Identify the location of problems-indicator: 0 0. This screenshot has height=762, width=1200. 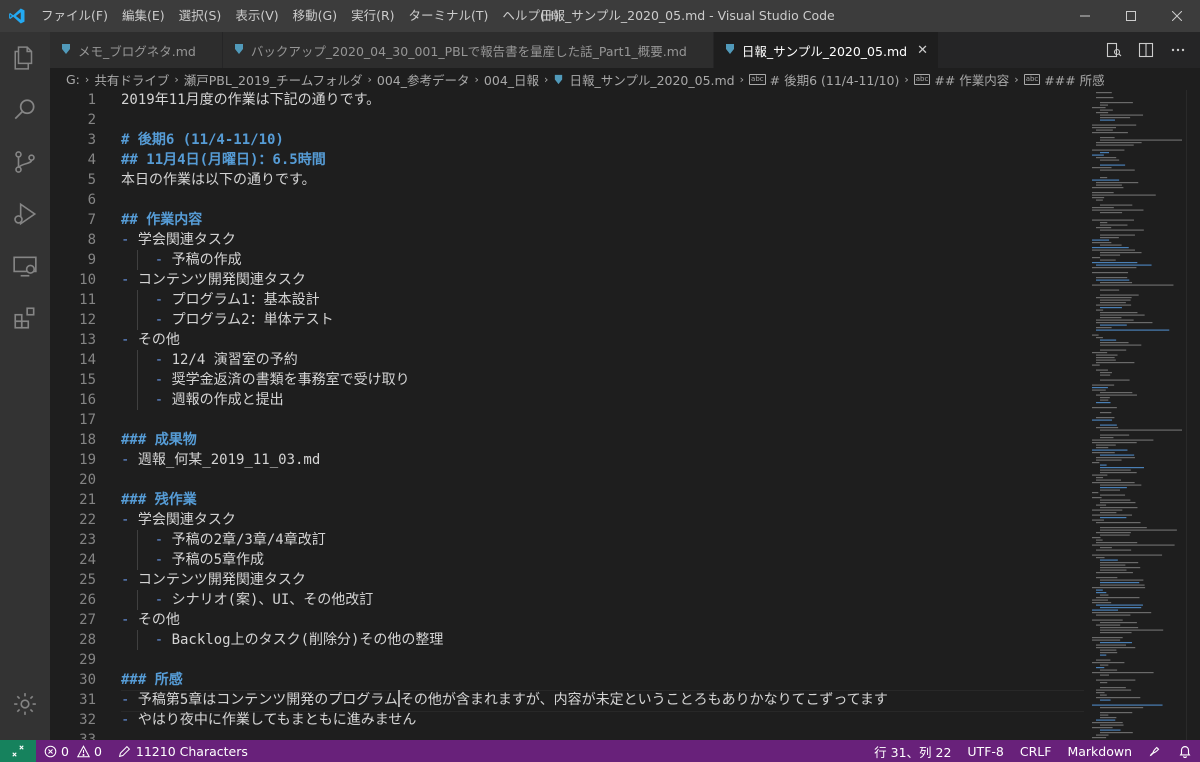
(73, 751).